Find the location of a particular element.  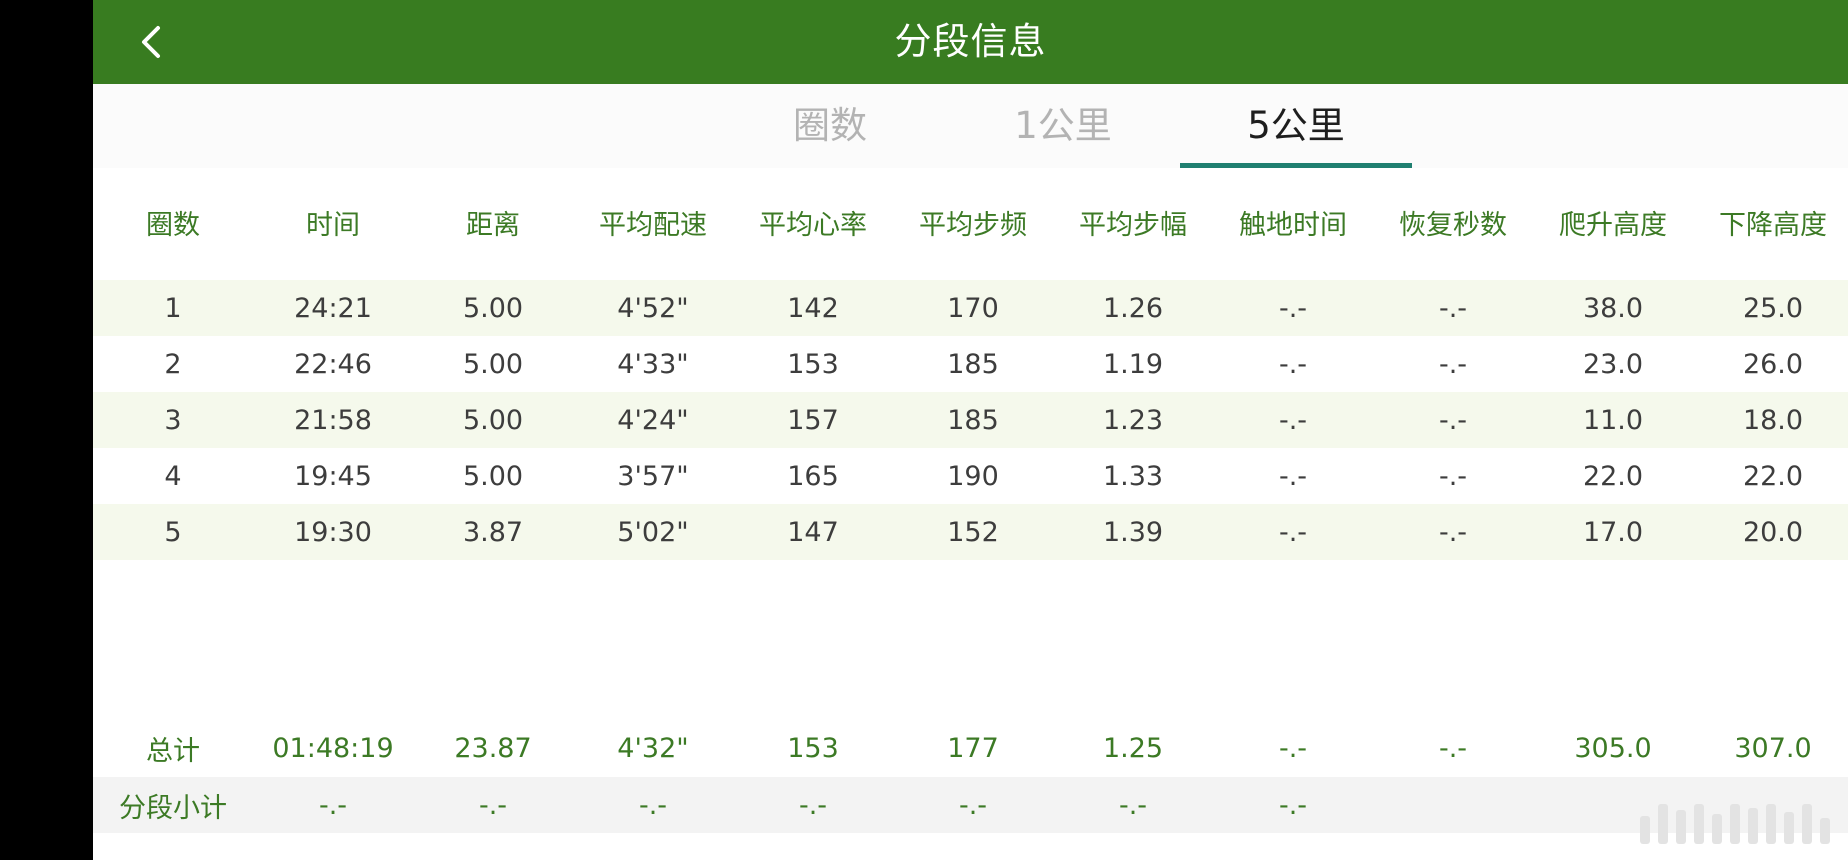

table-cell: 25.0 is located at coordinates (1773, 308).